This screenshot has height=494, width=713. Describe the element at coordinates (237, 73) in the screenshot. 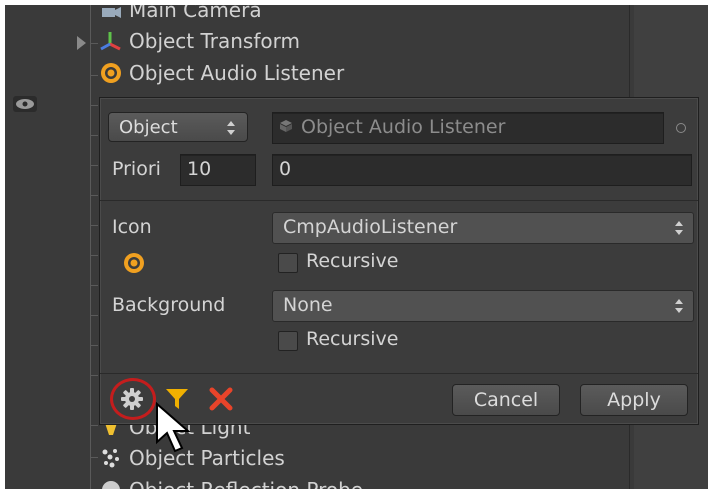

I see `tree-item-label: Object Audio Listener` at that location.